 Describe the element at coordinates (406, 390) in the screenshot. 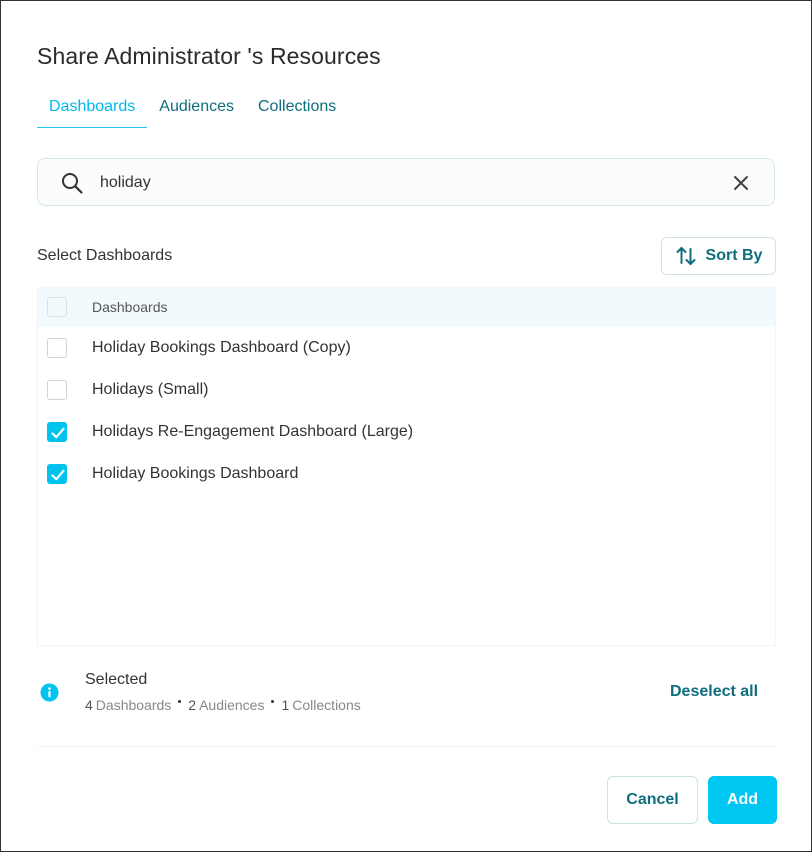

I see `list-item: Holidays (Small)` at that location.